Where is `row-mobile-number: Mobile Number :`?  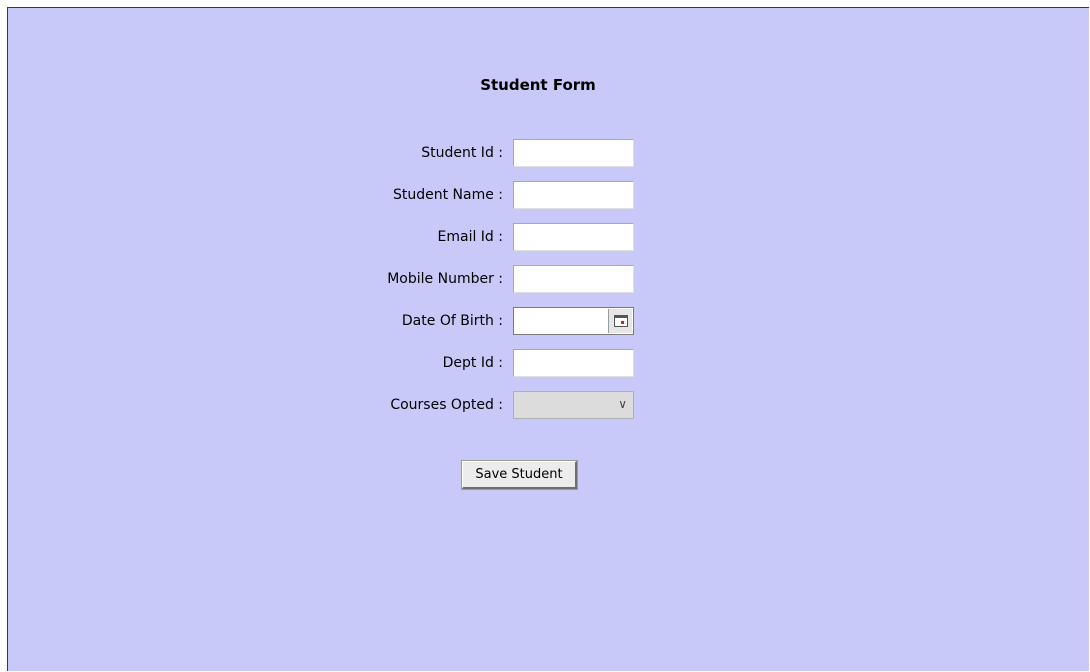 row-mobile-number: Mobile Number : is located at coordinates (328, 279).